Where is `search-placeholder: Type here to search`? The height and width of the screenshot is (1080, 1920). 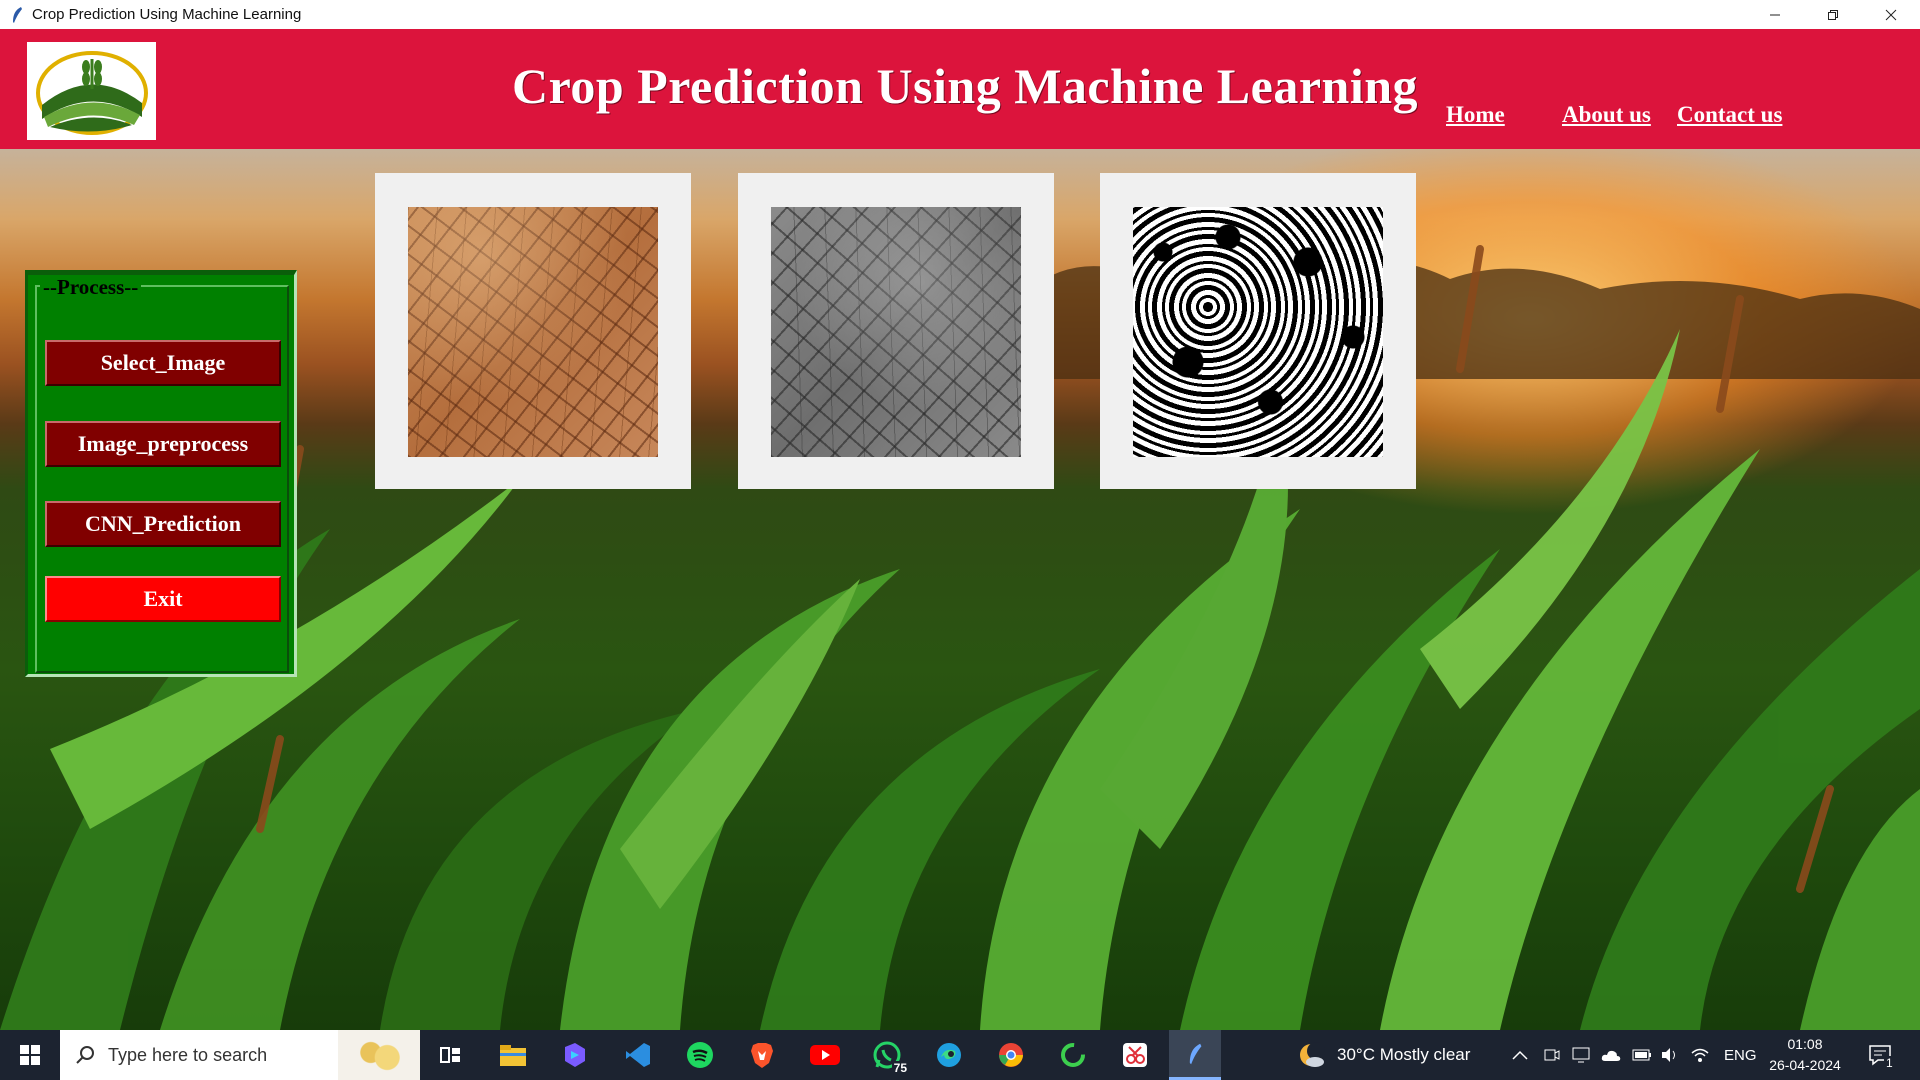
search-placeholder: Type here to search is located at coordinates (188, 1054).